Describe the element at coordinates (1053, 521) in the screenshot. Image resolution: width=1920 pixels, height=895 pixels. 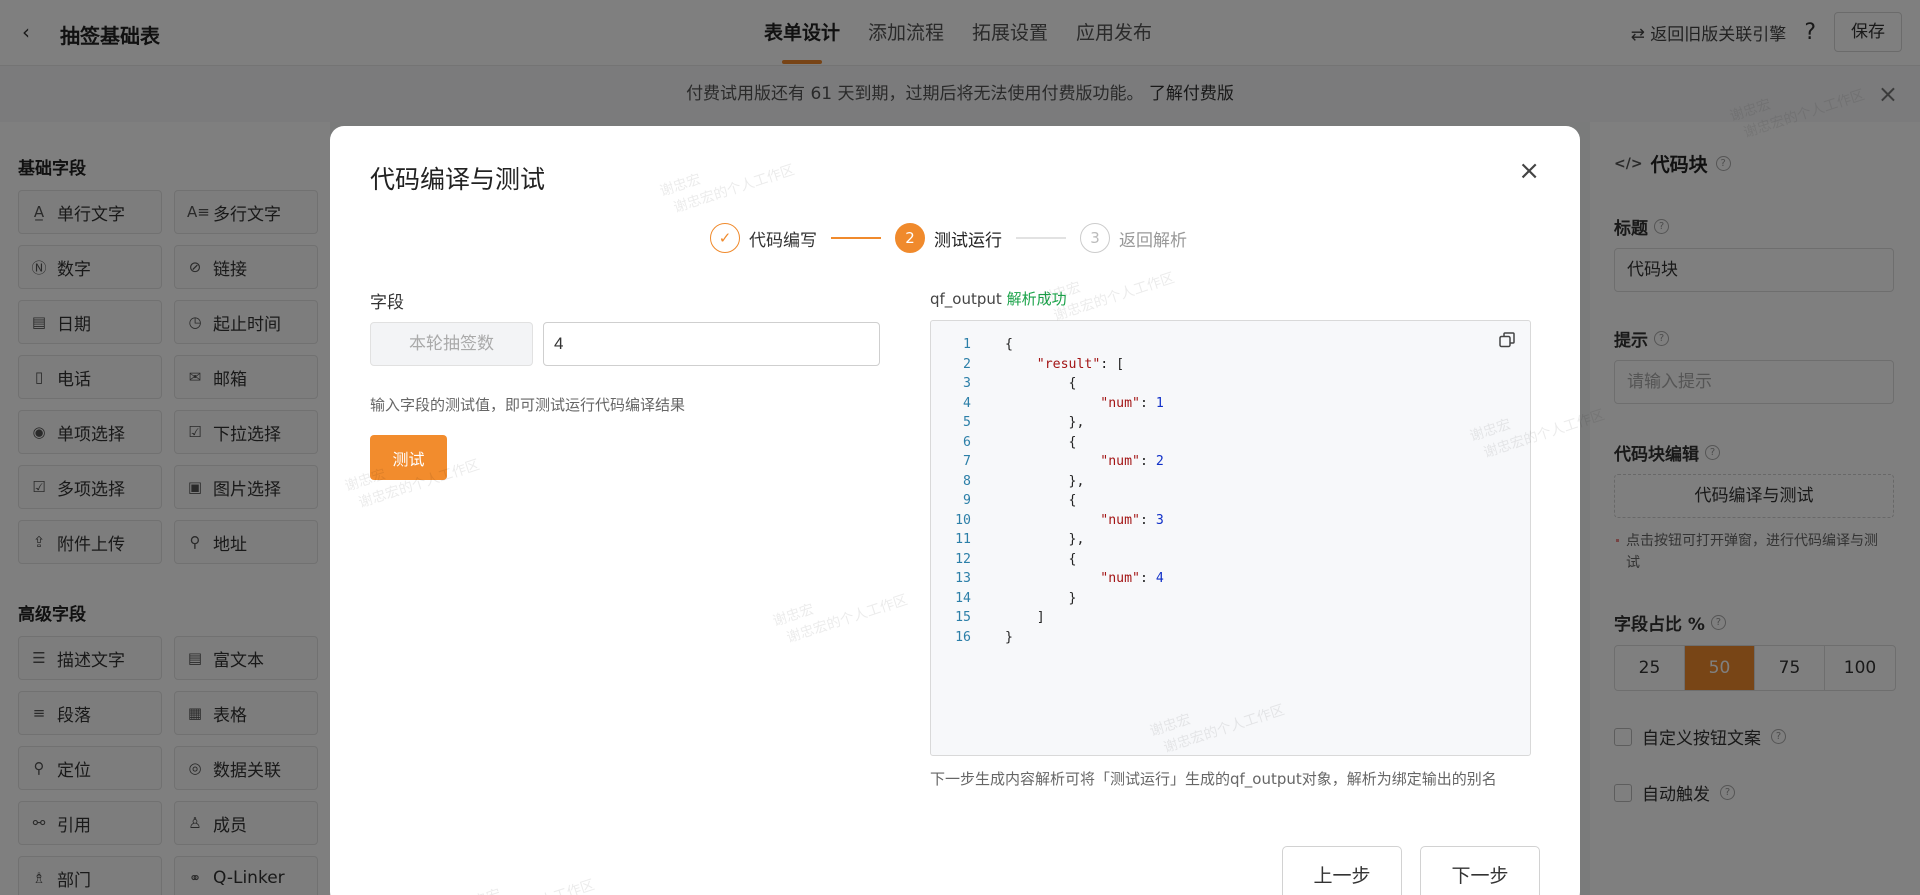
I see `code-line: 10 "num": 3` at that location.